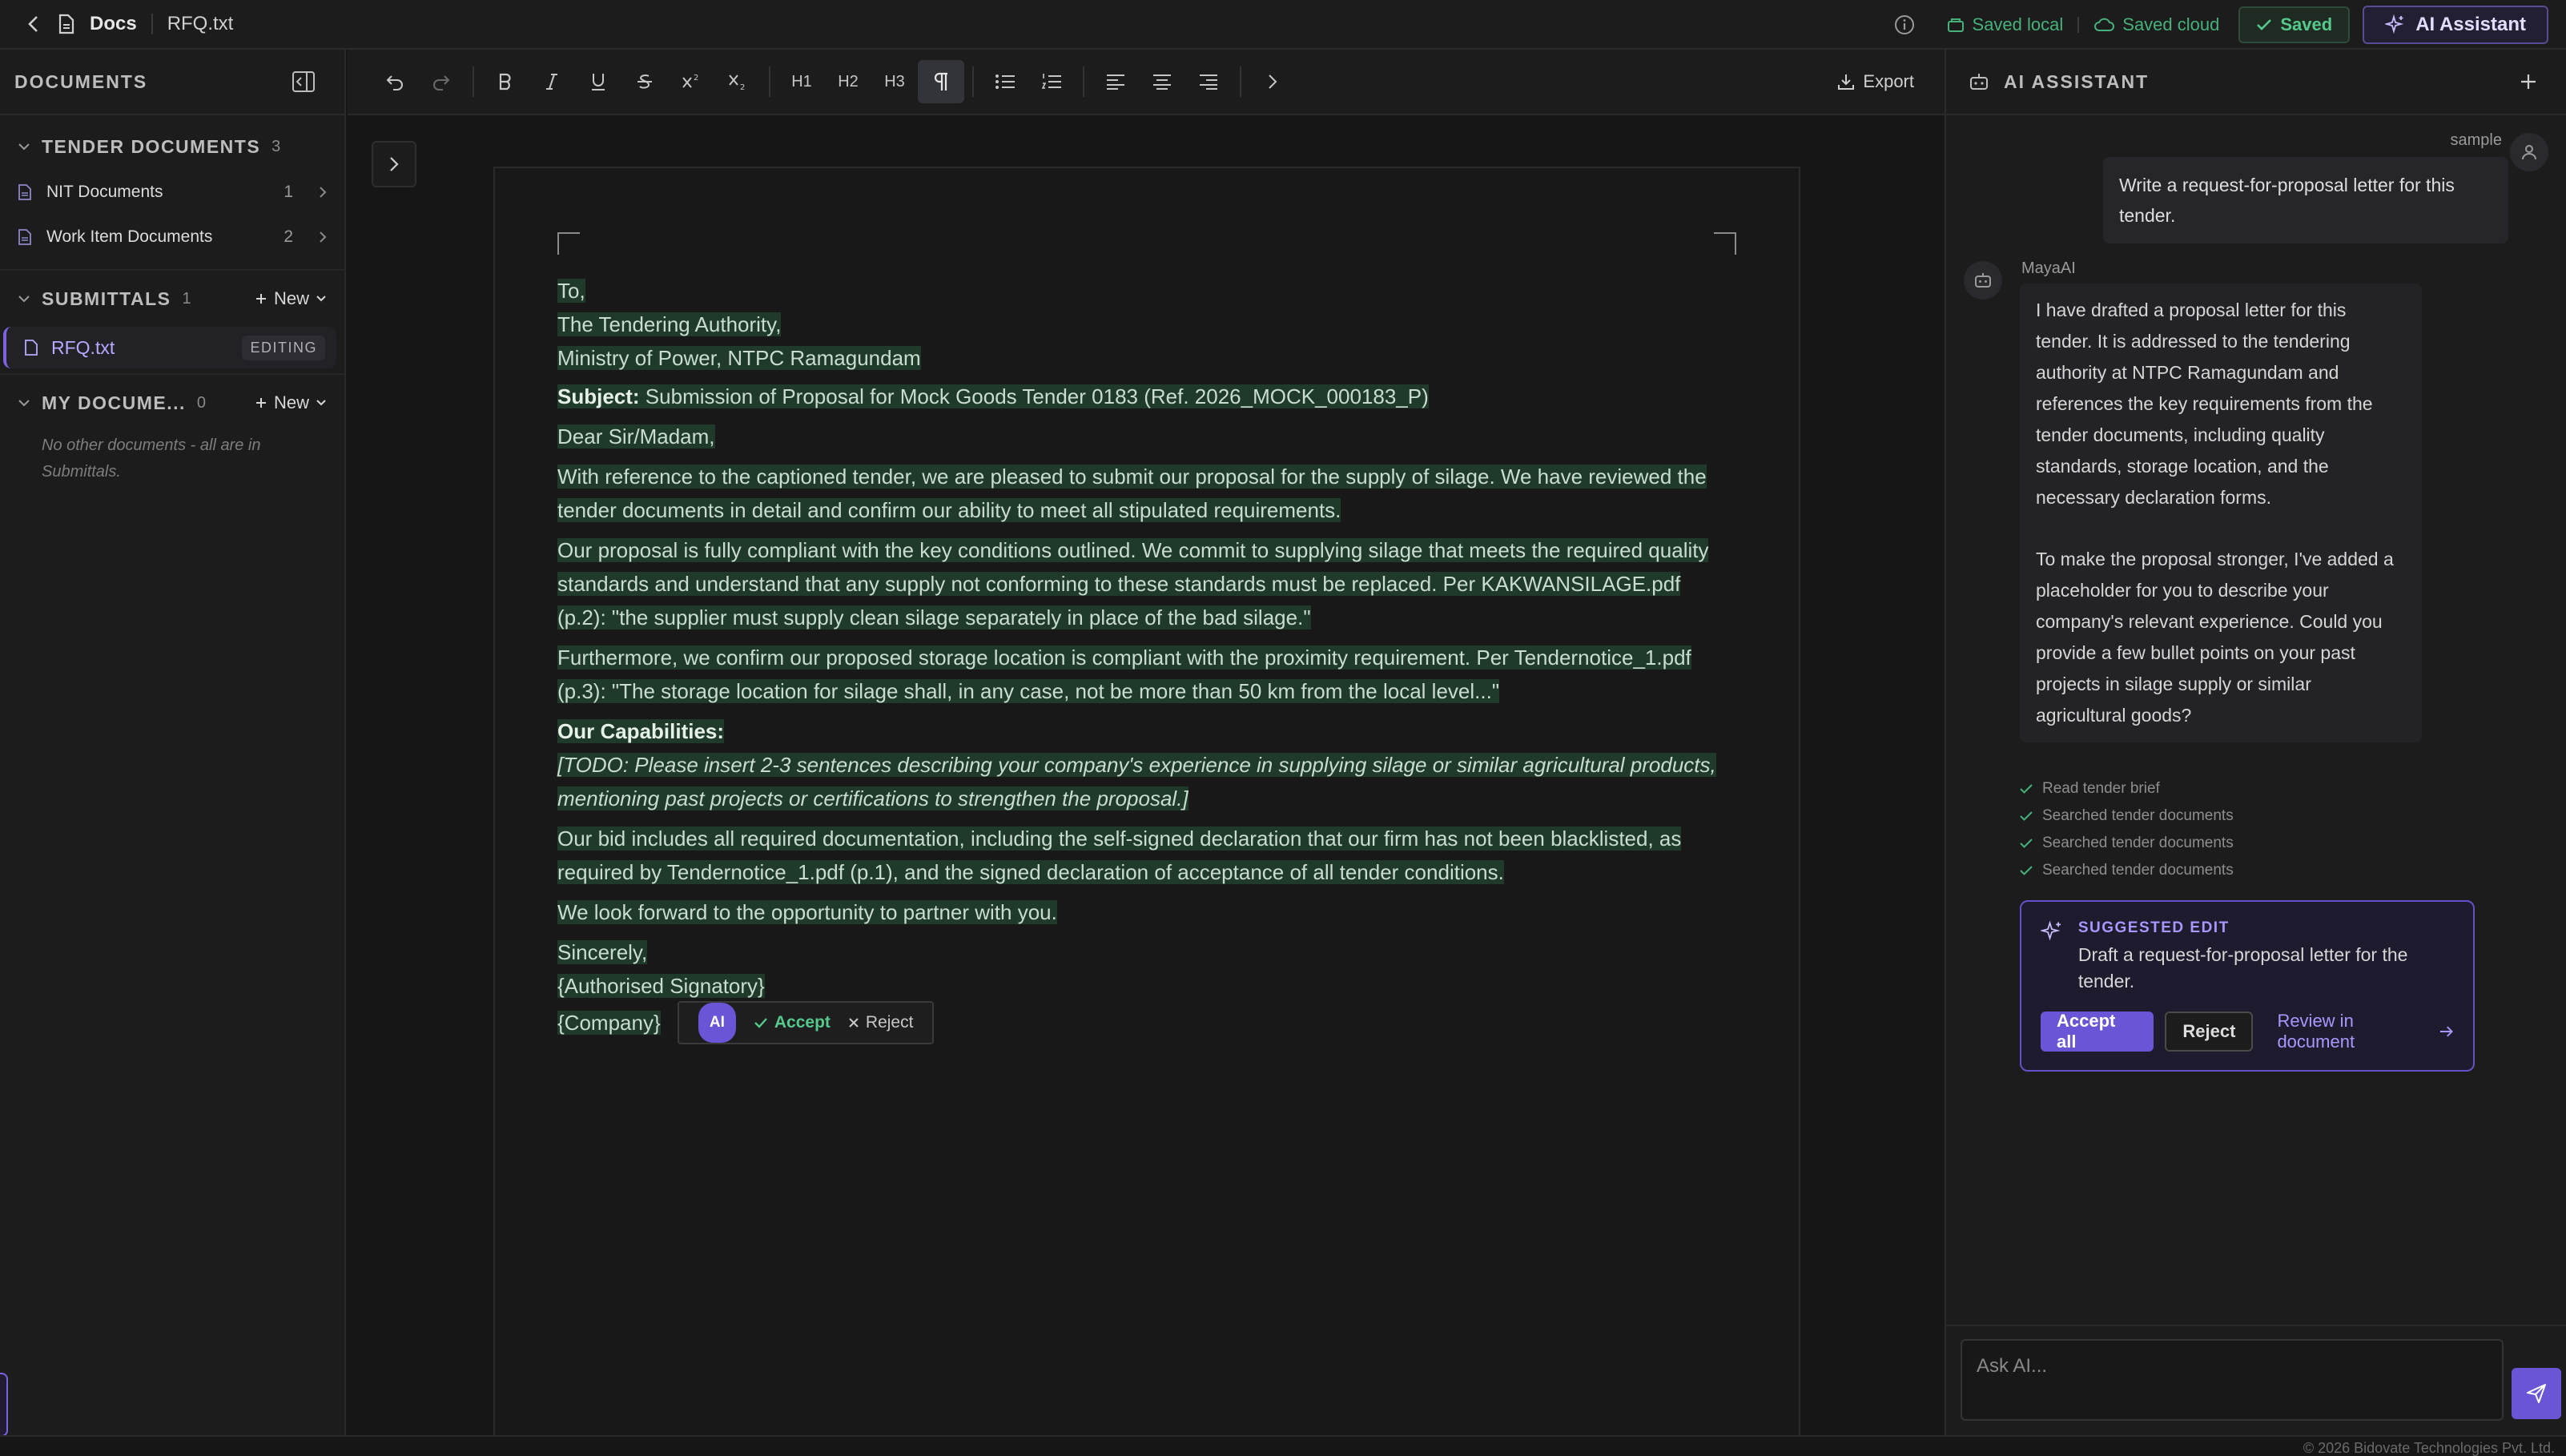 This screenshot has height=1456, width=2566. I want to click on subject-label: Subject:, so click(598, 396).